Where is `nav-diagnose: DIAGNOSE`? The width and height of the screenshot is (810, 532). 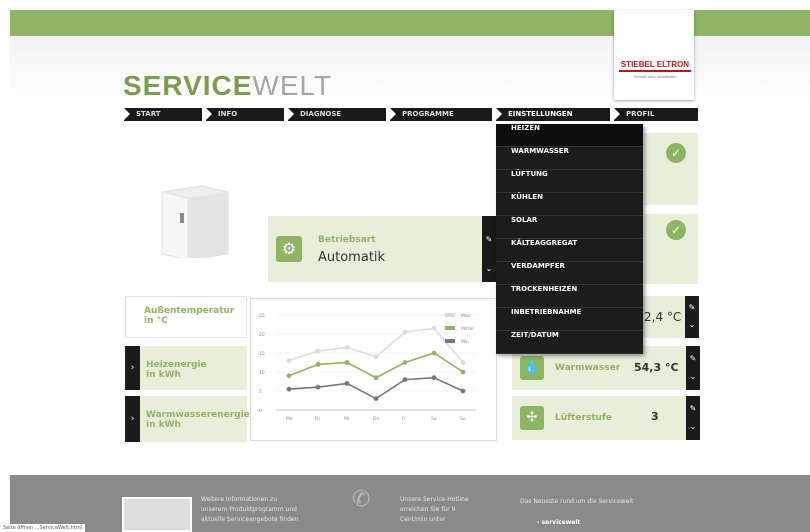
nav-diagnose: DIAGNOSE is located at coordinates (337, 114).